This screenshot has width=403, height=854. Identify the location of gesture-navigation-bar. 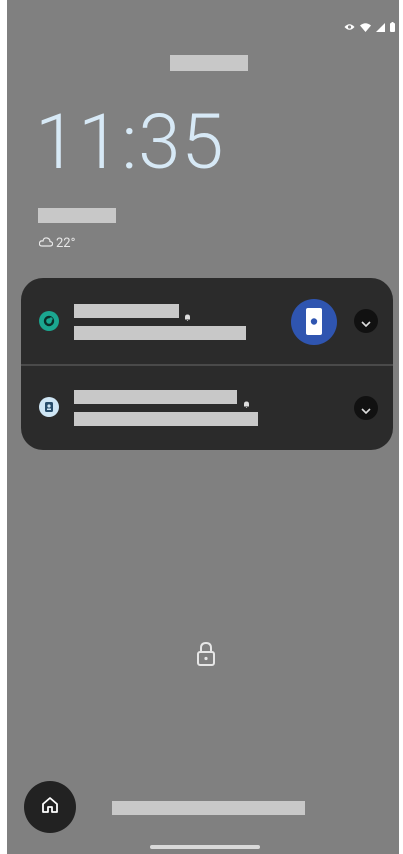
(205, 847).